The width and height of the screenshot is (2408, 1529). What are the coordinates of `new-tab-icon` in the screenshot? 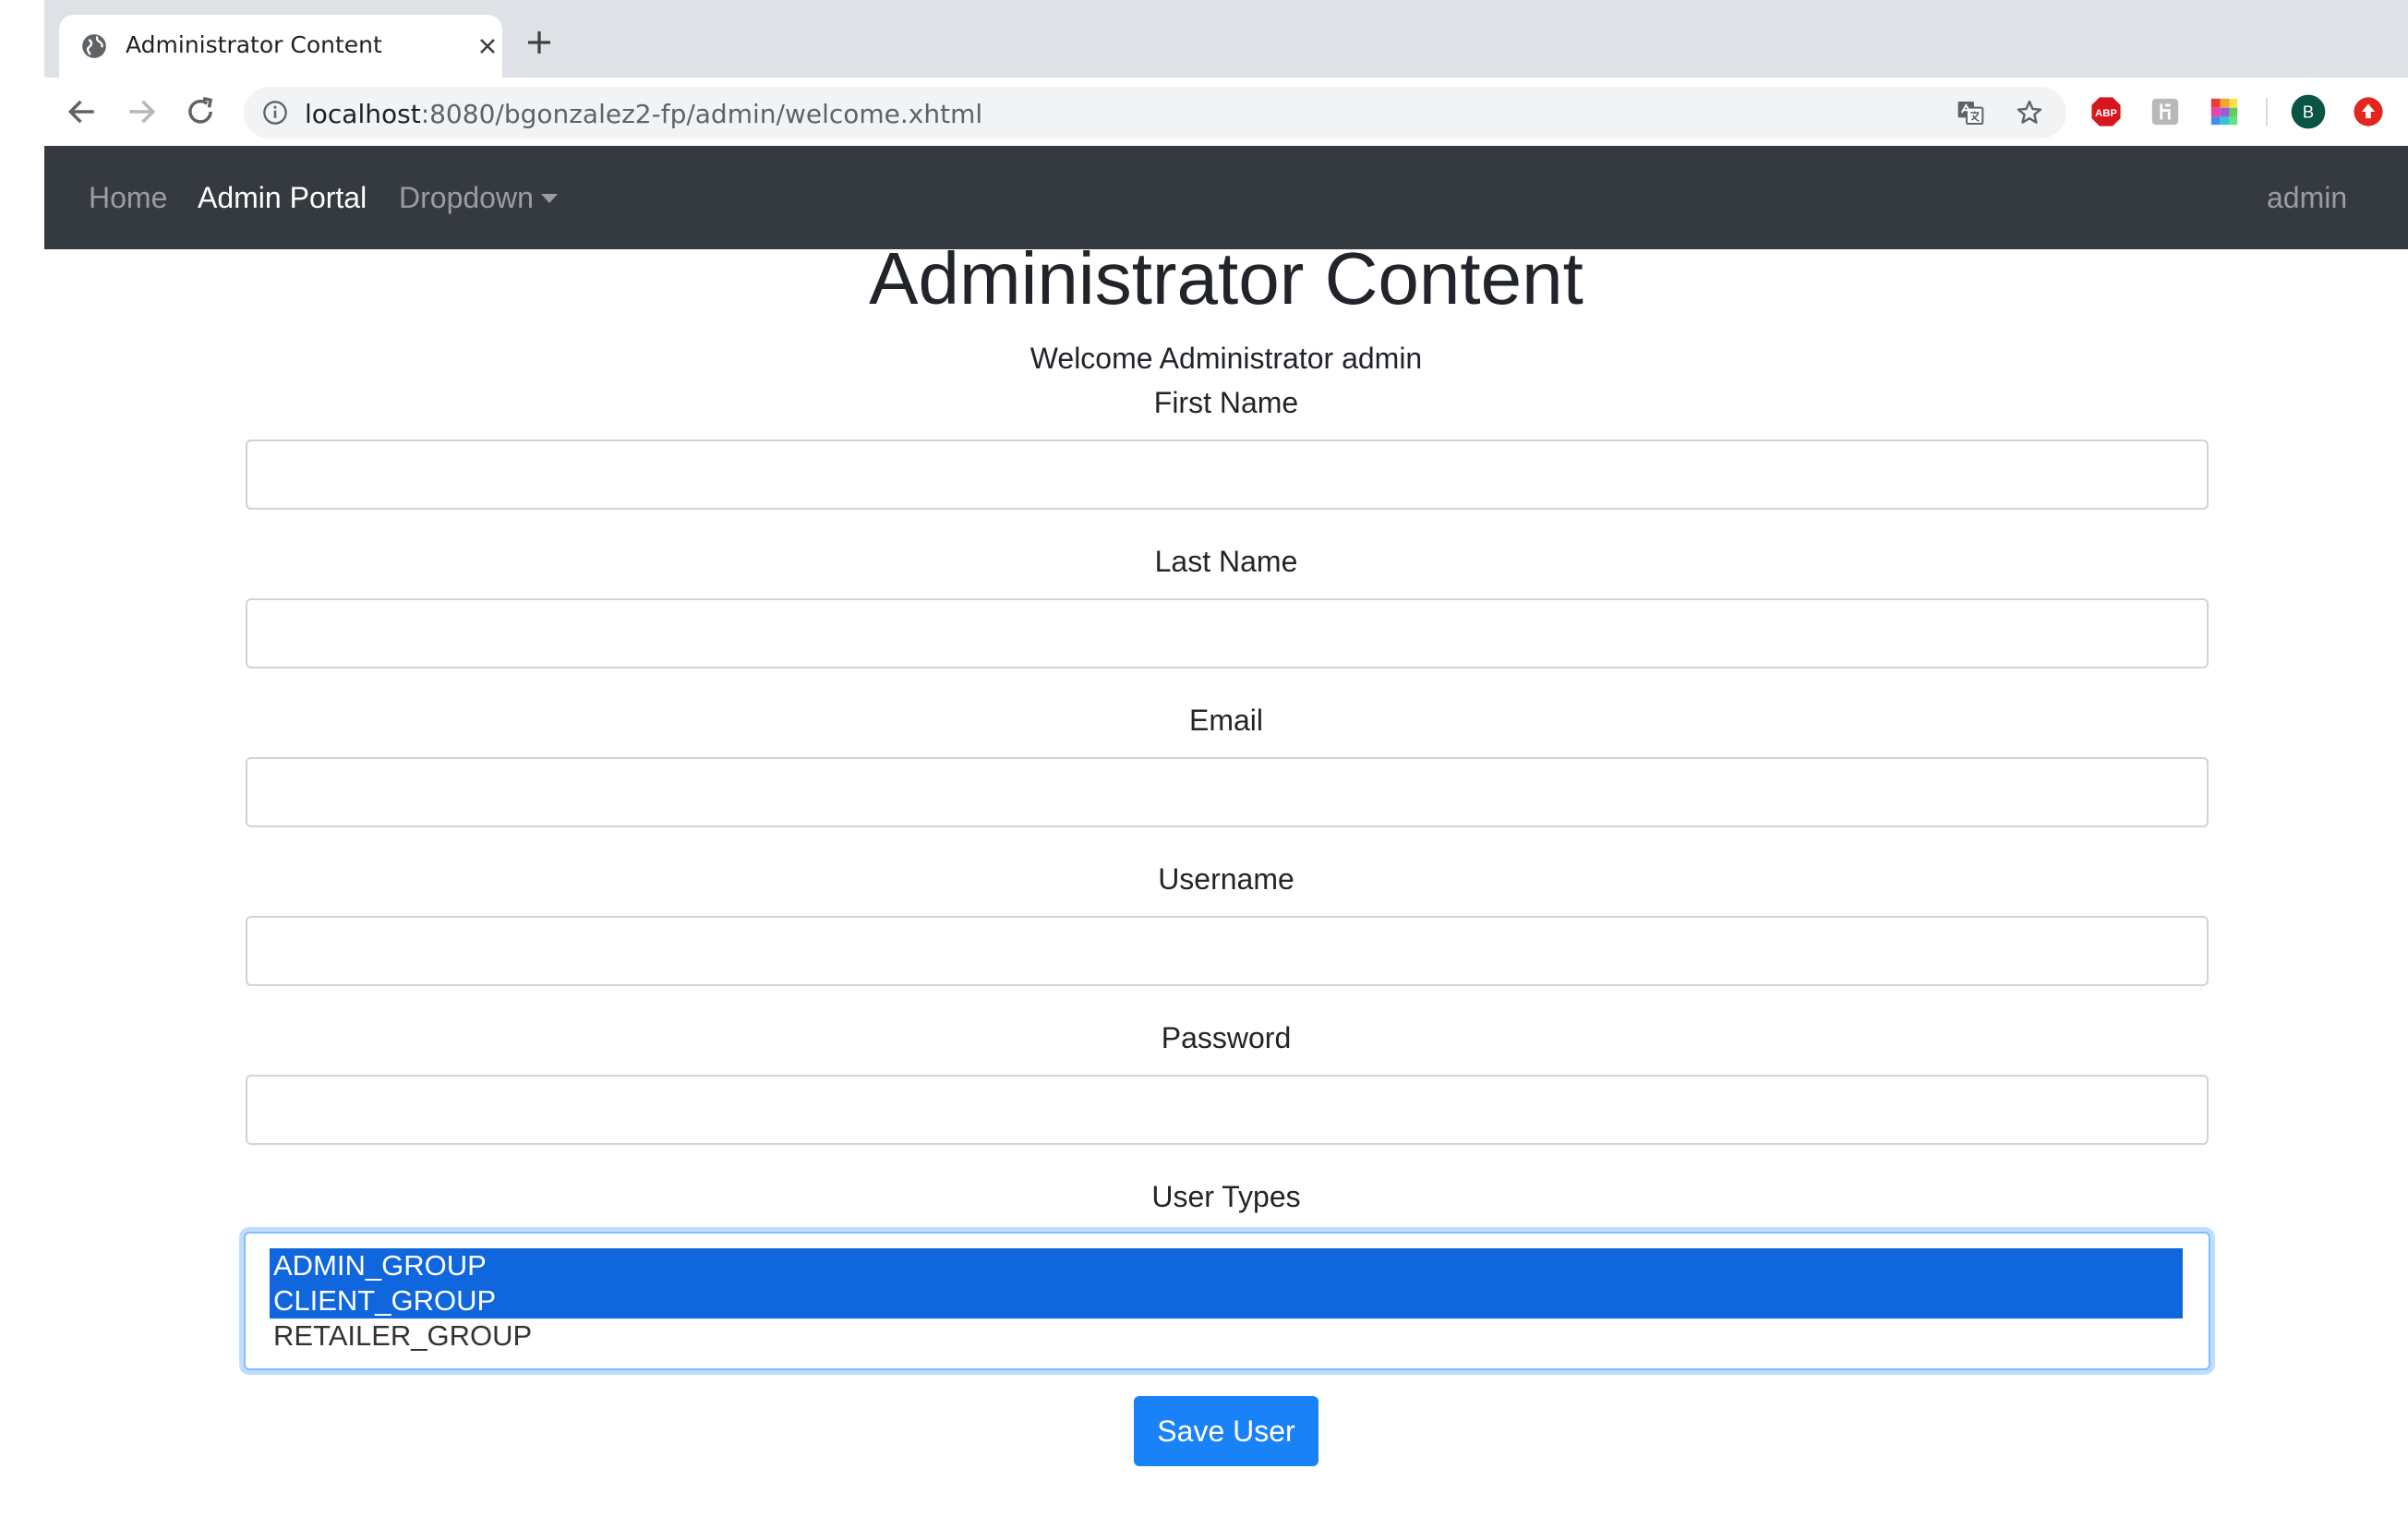 It's located at (539, 42).